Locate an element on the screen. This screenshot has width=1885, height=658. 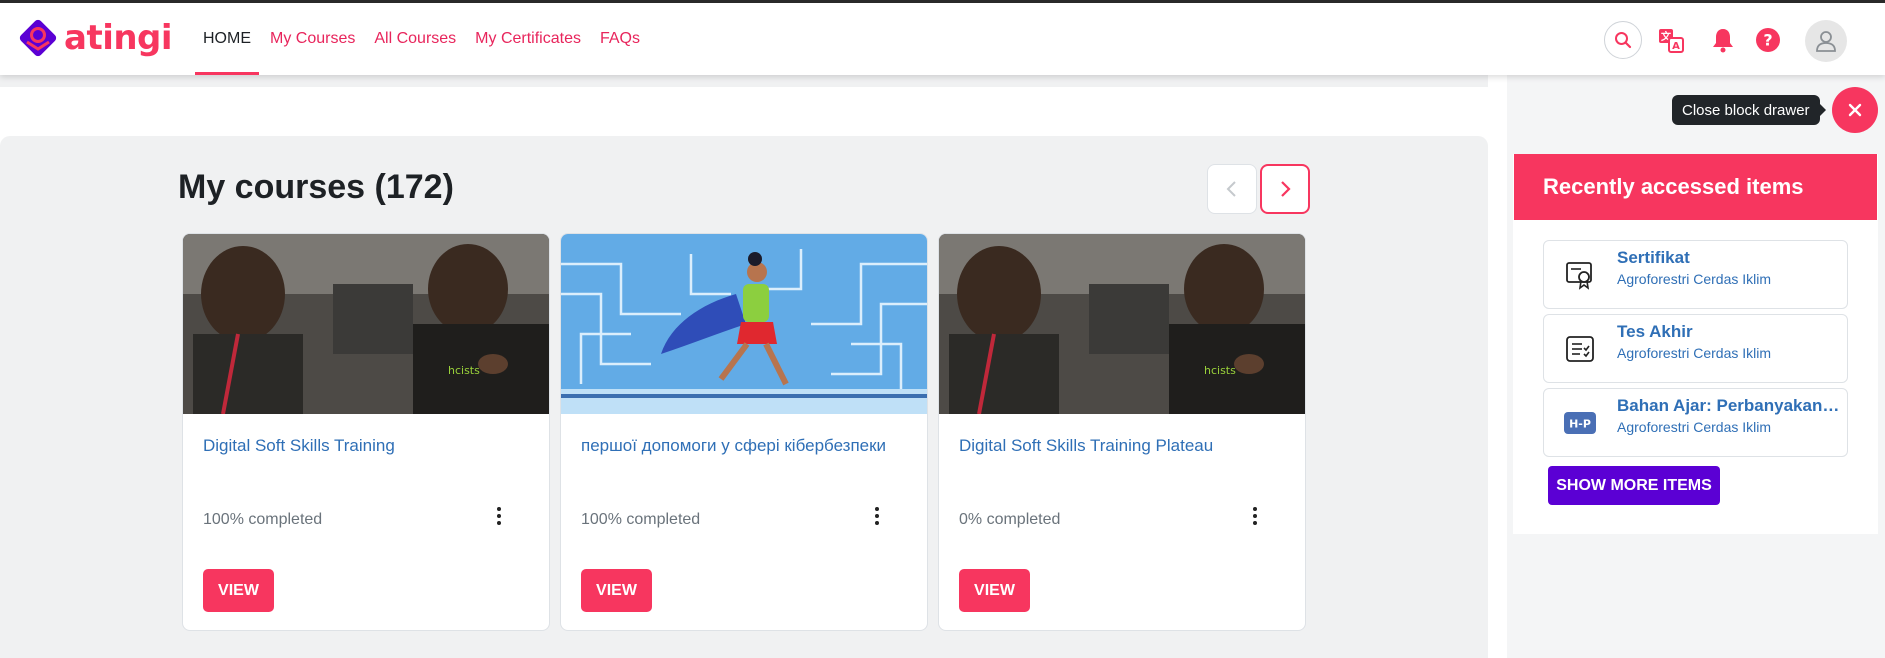
user-menu-avatar is located at coordinates (1826, 41).